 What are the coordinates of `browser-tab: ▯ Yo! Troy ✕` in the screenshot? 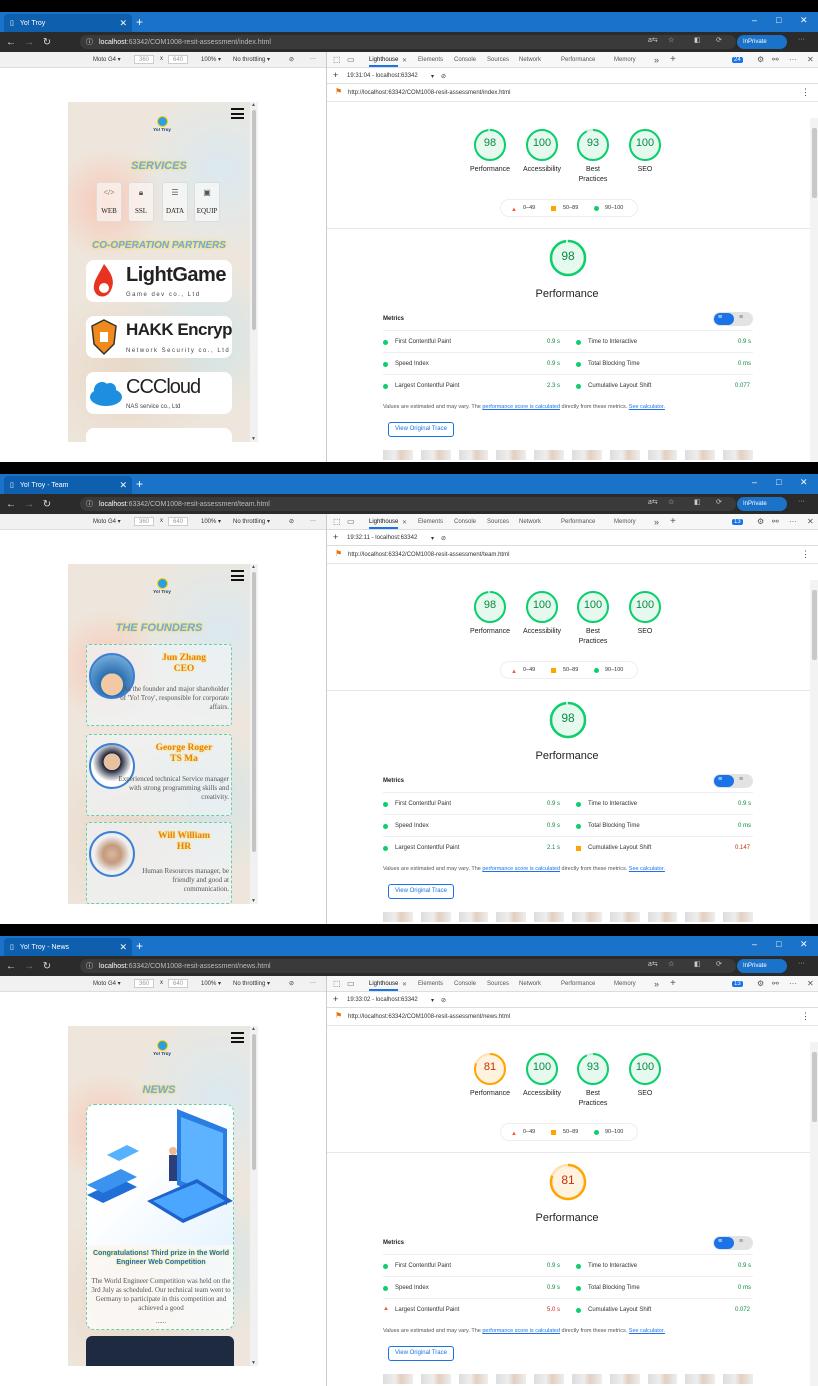 It's located at (68, 23).